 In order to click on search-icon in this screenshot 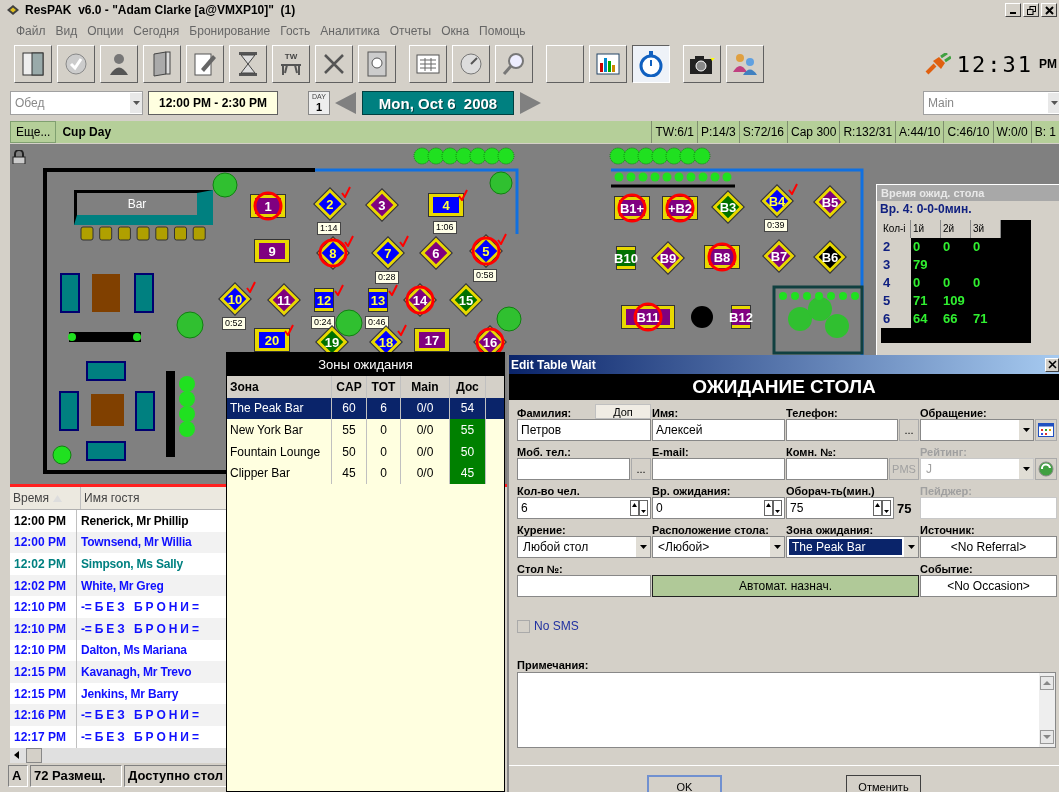, I will do `click(514, 64)`.